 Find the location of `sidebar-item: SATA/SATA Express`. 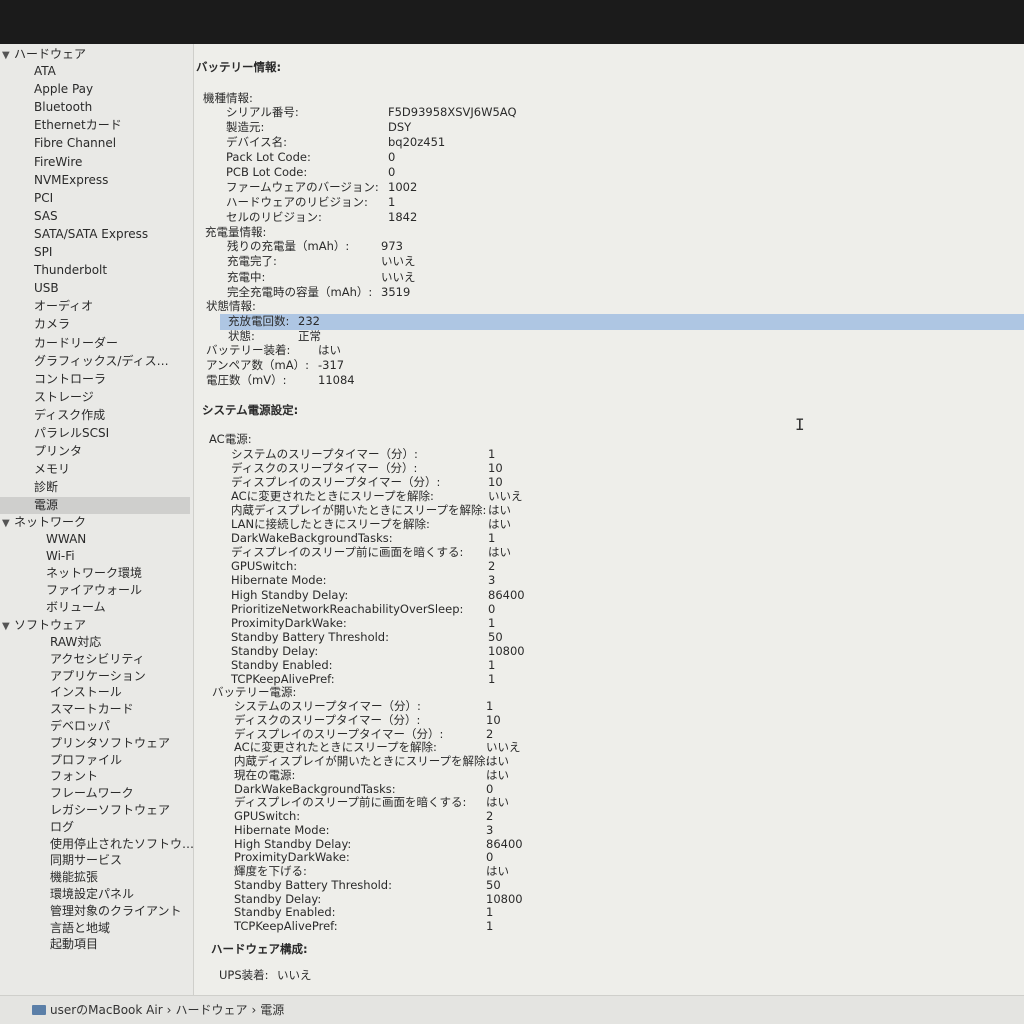

sidebar-item: SATA/SATA Express is located at coordinates (95, 234).